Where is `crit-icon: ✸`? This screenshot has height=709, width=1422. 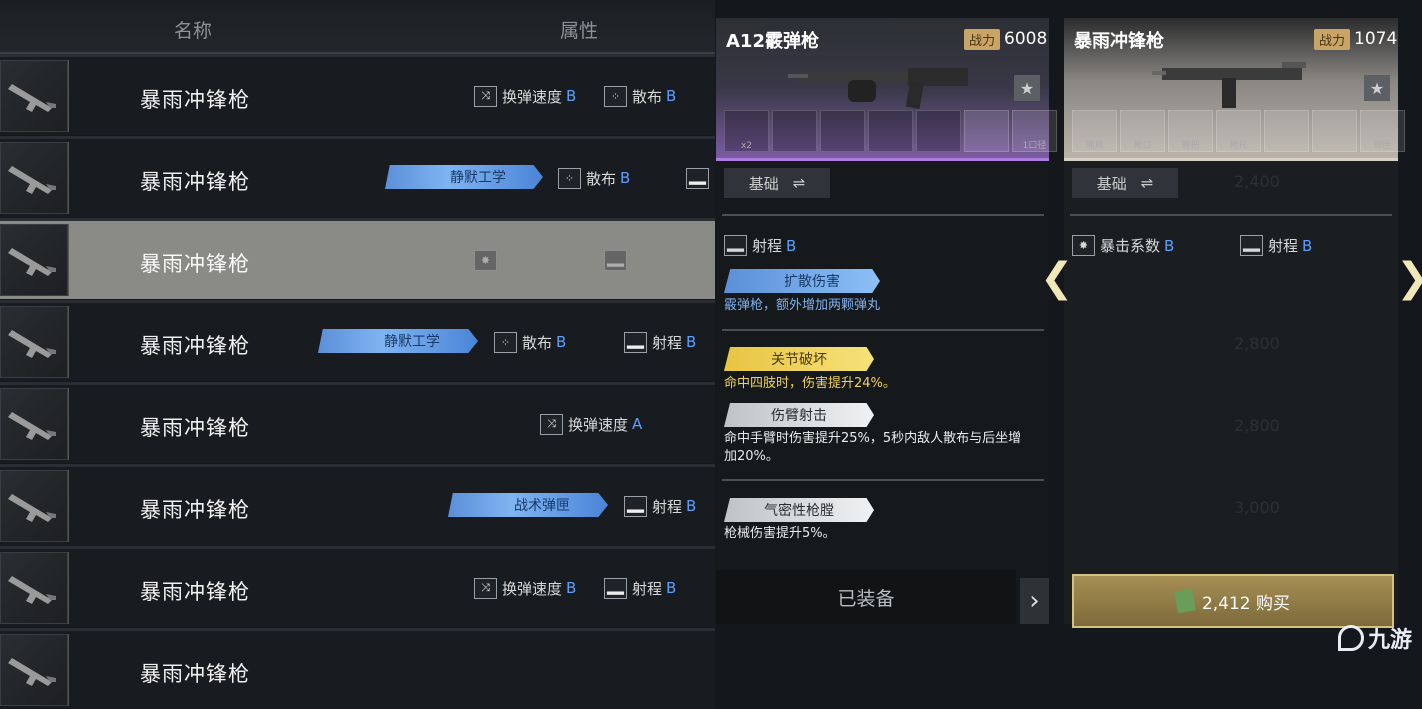
crit-icon: ✸ is located at coordinates (1083, 245).